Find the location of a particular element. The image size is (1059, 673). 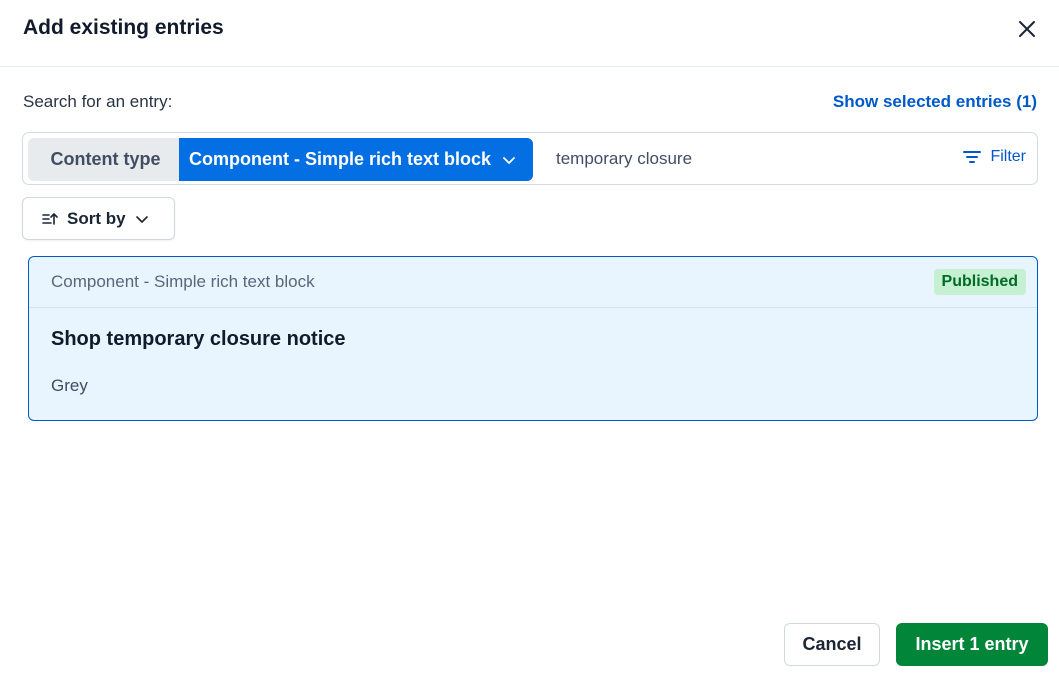

sort-icon is located at coordinates (50, 218).